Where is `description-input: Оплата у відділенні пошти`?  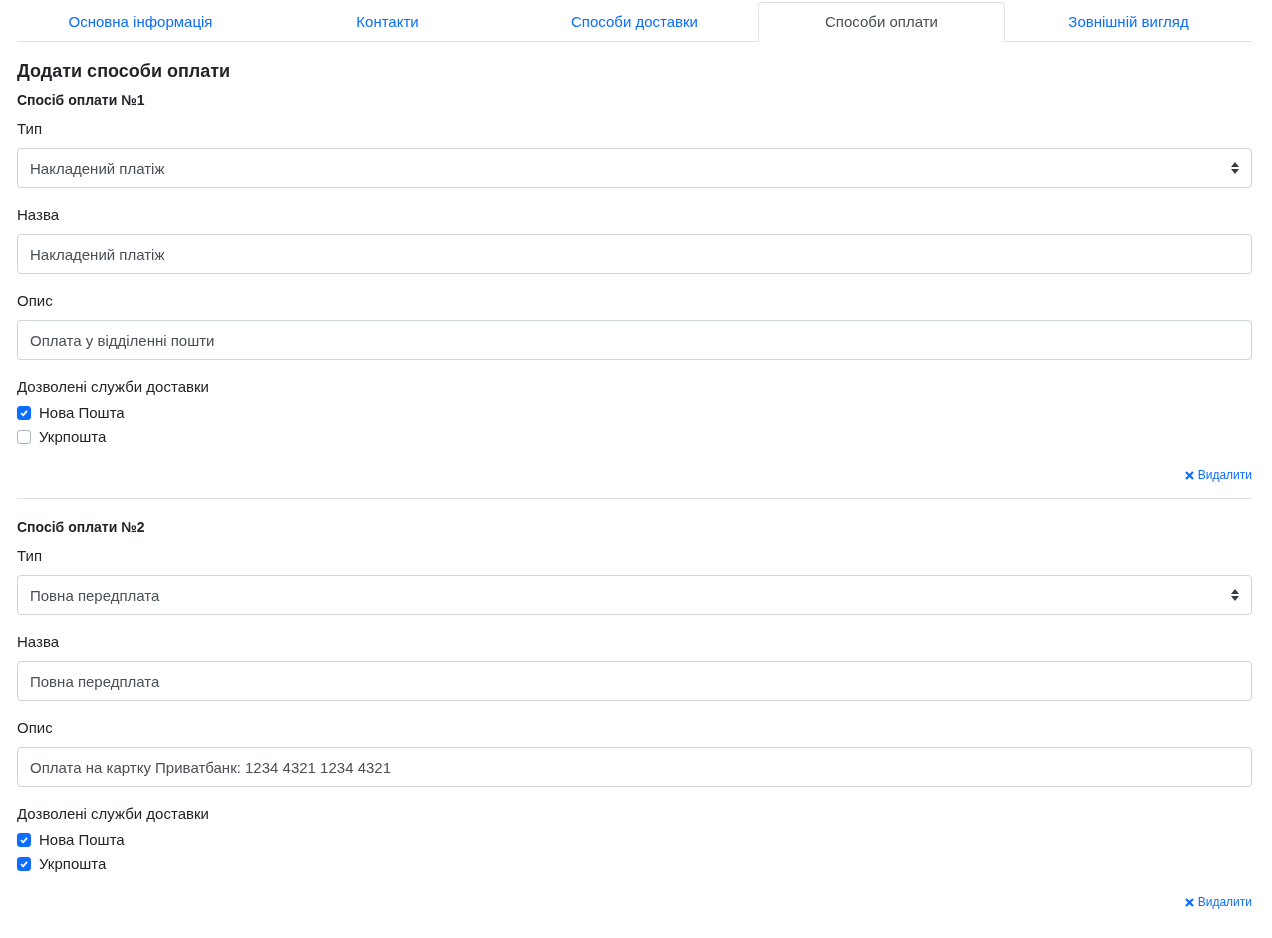 description-input: Оплата у відділенні пошти is located at coordinates (634, 340).